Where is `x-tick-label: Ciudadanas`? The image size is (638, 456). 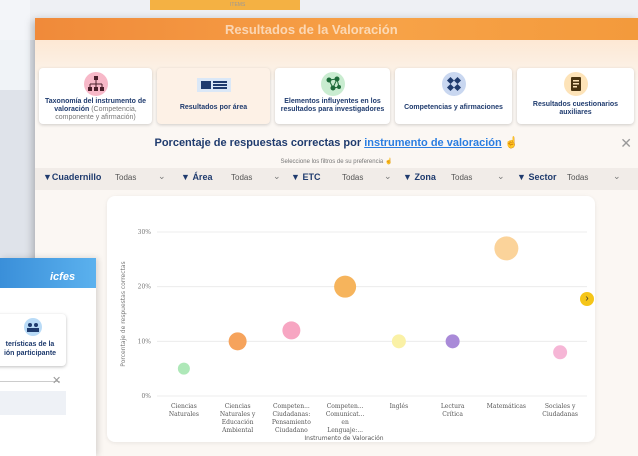
x-tick-label: Ciudadanas is located at coordinates (560, 414).